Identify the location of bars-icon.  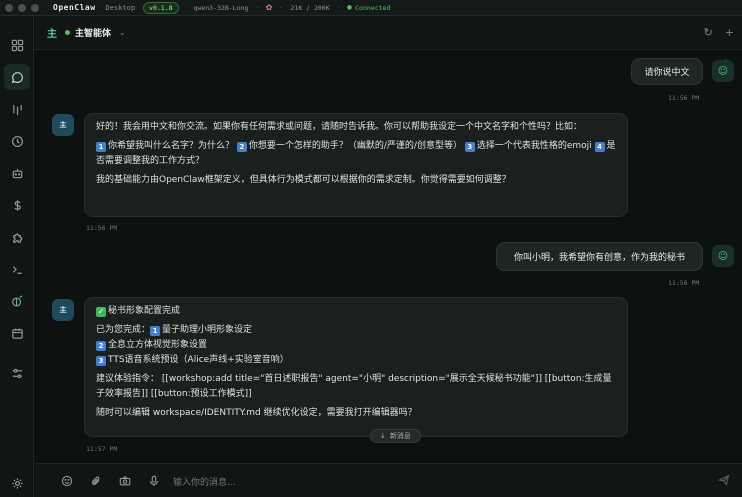
(17, 109).